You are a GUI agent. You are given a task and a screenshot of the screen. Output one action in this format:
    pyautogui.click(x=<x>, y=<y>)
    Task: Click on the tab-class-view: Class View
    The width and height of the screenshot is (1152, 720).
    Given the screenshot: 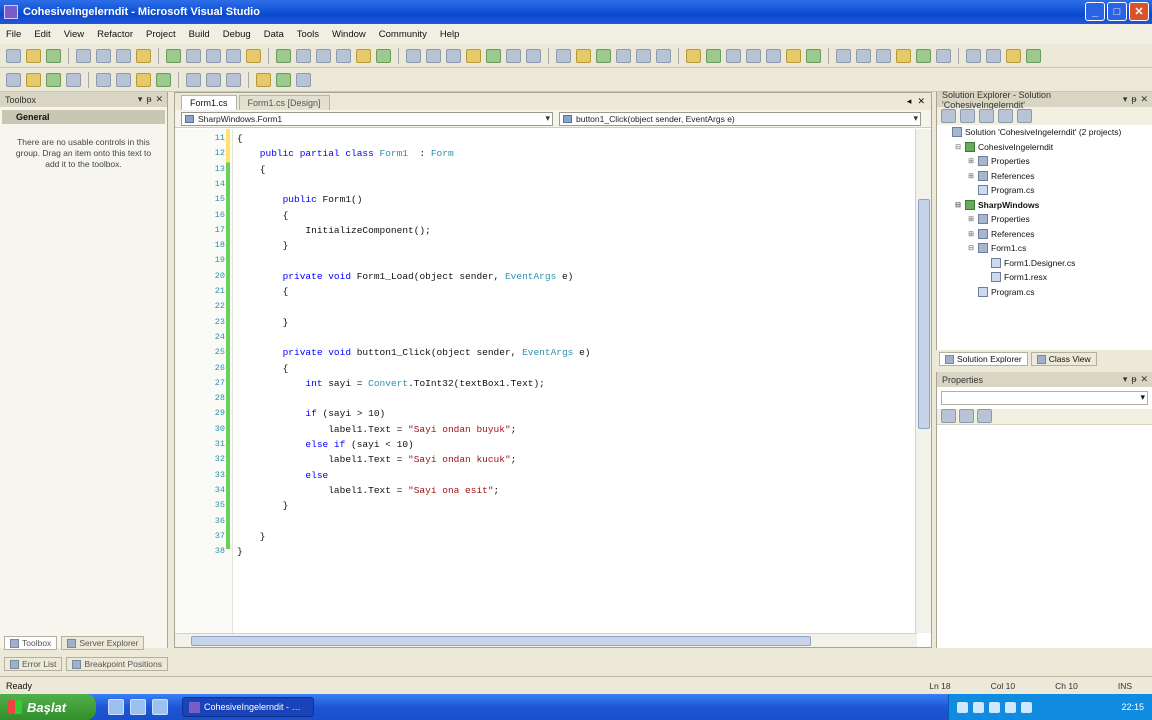 What is the action you would take?
    pyautogui.click(x=1063, y=359)
    